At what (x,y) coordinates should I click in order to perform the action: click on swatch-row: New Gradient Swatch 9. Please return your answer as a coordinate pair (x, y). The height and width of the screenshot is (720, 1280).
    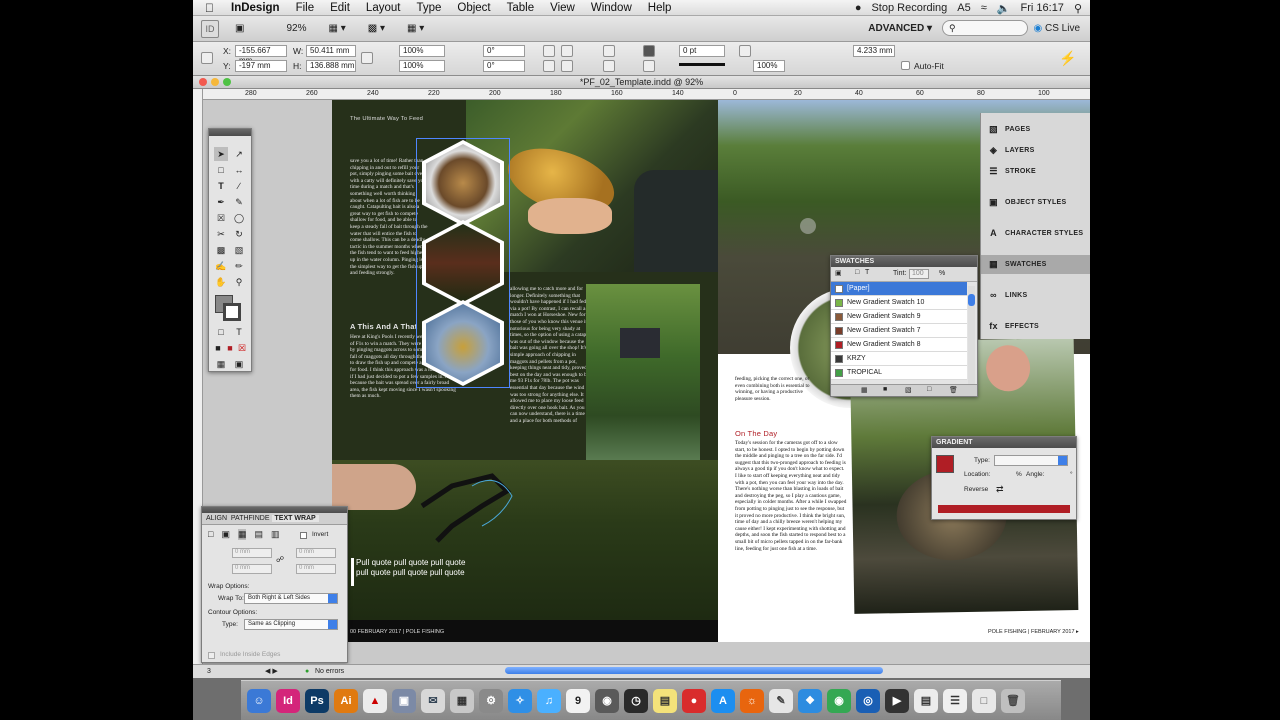
    Looking at the image, I should click on (899, 317).